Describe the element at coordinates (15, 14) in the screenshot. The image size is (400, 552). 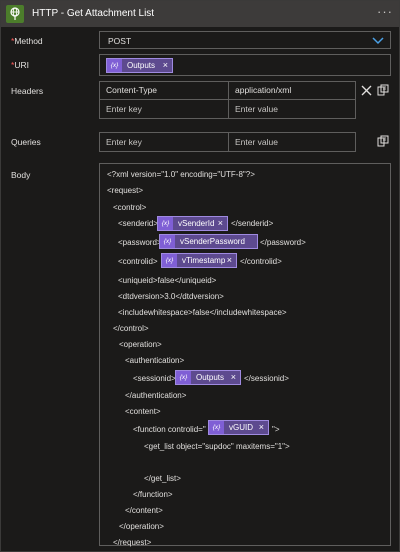
I see `globe-icon` at that location.